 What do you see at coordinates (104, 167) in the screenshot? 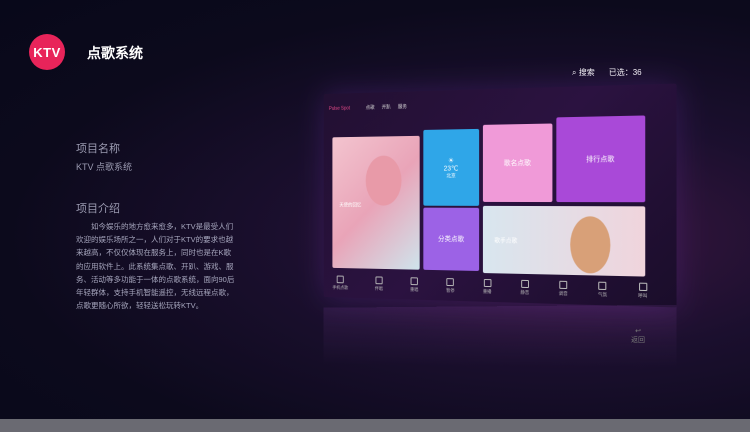
I see `project-name-value: KTV 点歌系统` at bounding box center [104, 167].